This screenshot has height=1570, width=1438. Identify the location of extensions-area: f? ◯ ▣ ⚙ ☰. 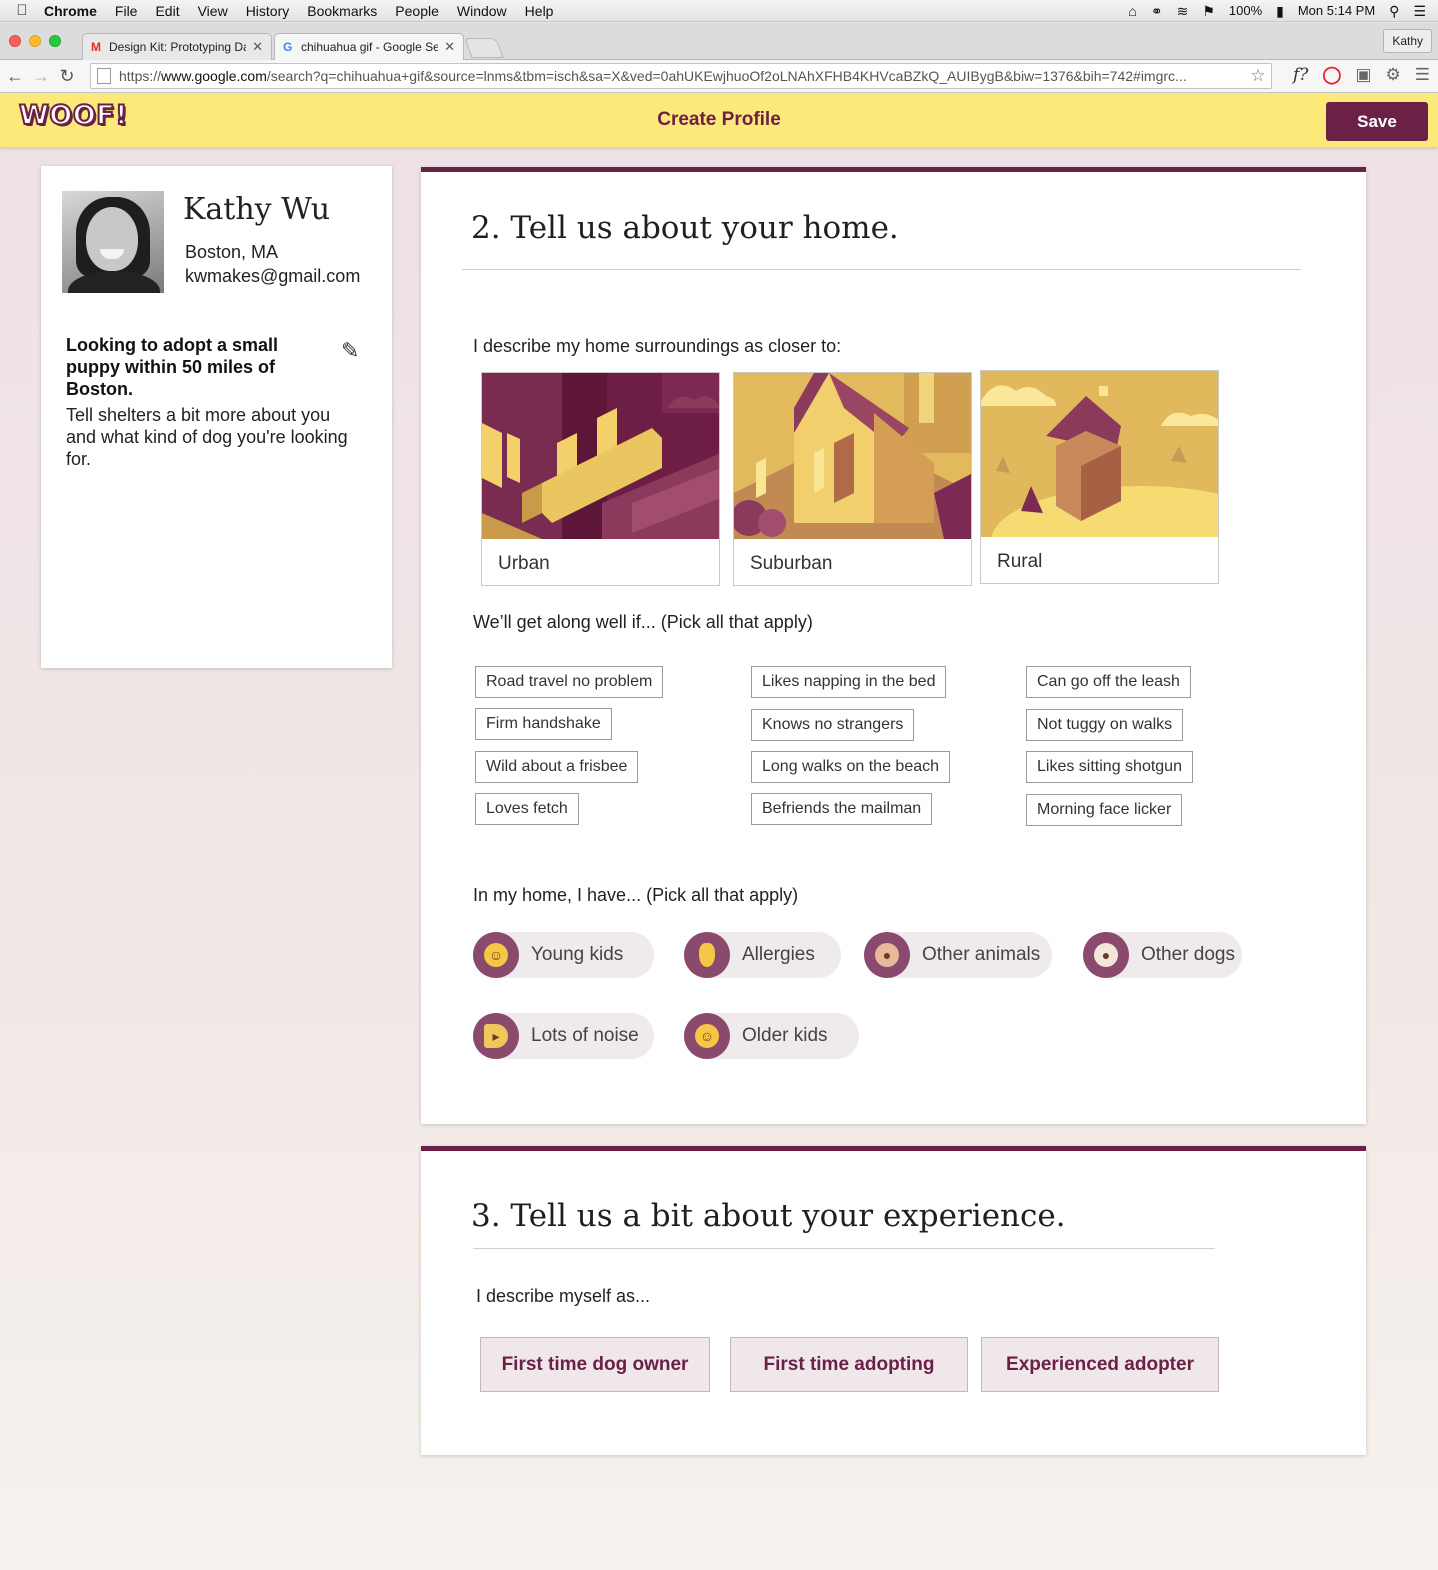
(1361, 75).